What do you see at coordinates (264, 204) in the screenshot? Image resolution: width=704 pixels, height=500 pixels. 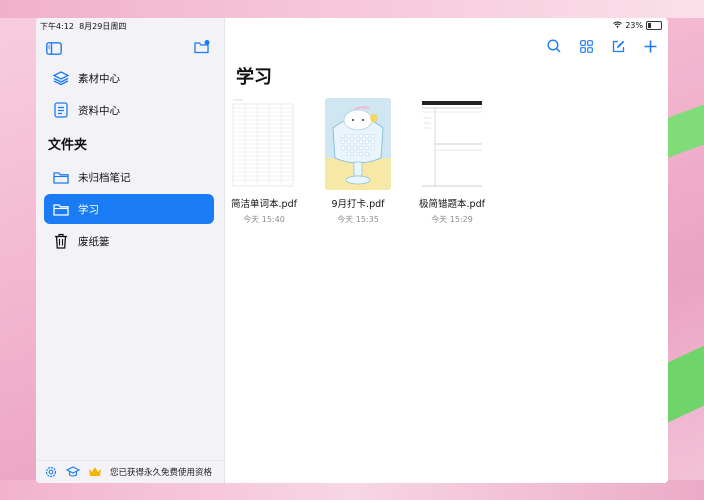 I see `file-name: 简洁单词本.pdf` at bounding box center [264, 204].